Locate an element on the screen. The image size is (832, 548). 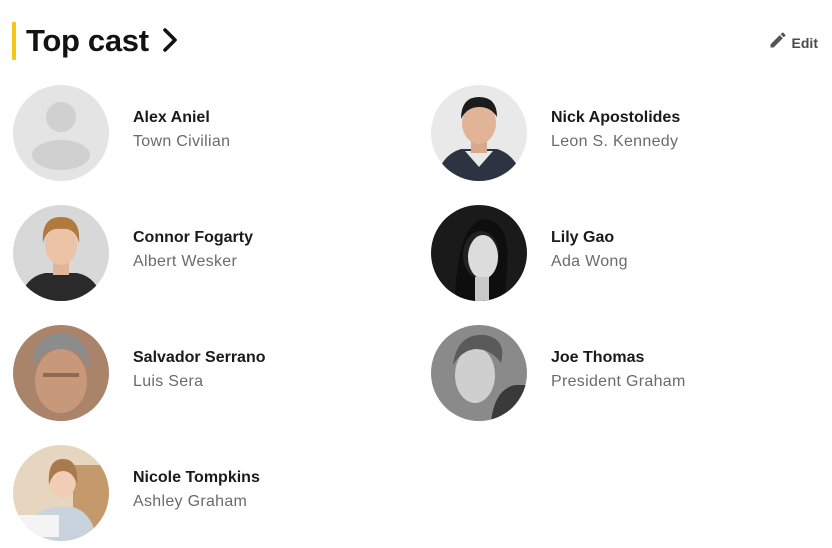
cast-name: Joe Thomas is located at coordinates (597, 358).